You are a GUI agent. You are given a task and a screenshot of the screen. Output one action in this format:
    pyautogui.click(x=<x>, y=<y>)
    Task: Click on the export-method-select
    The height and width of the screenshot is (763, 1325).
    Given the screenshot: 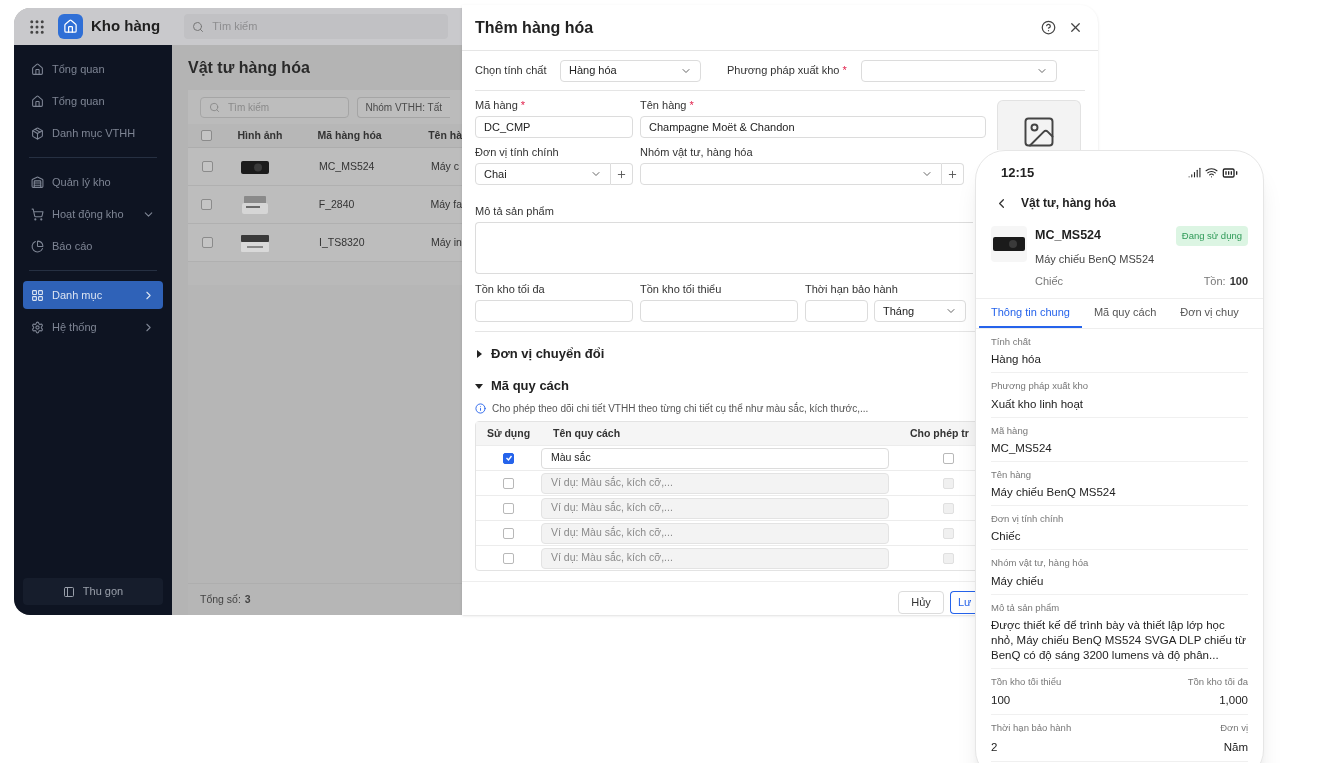 What is the action you would take?
    pyautogui.click(x=959, y=70)
    